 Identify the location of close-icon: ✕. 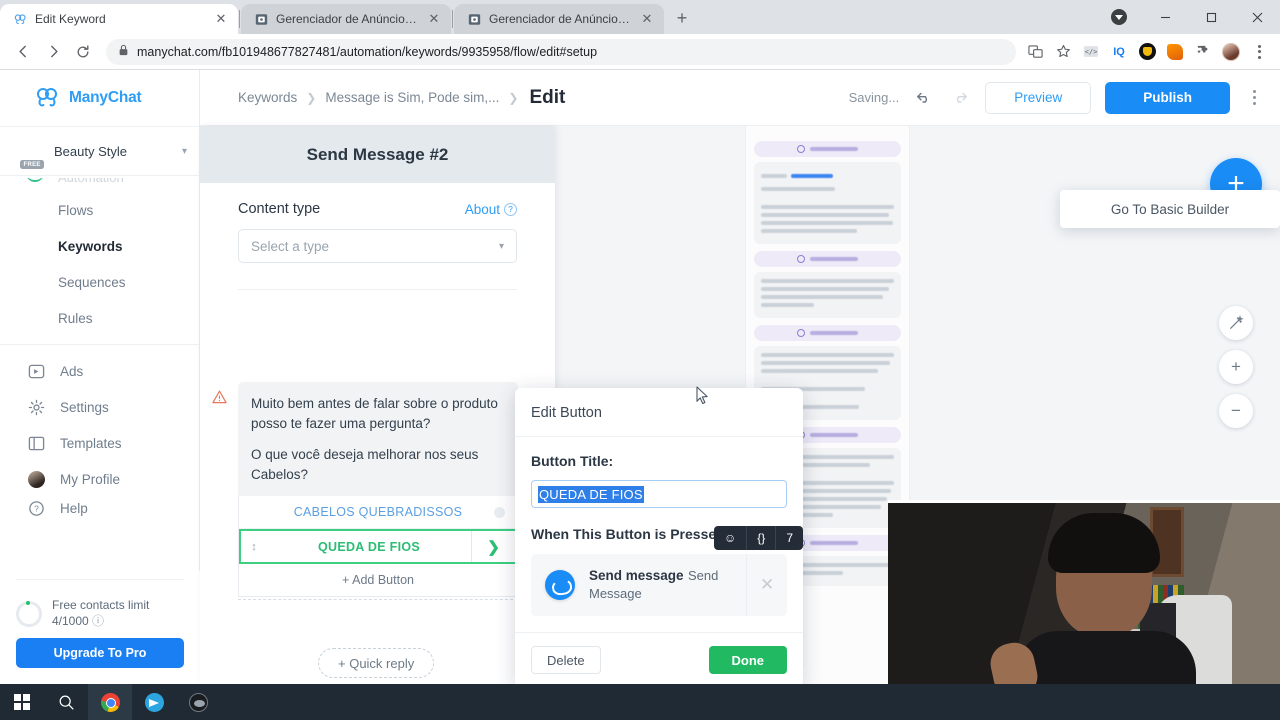
(766, 585).